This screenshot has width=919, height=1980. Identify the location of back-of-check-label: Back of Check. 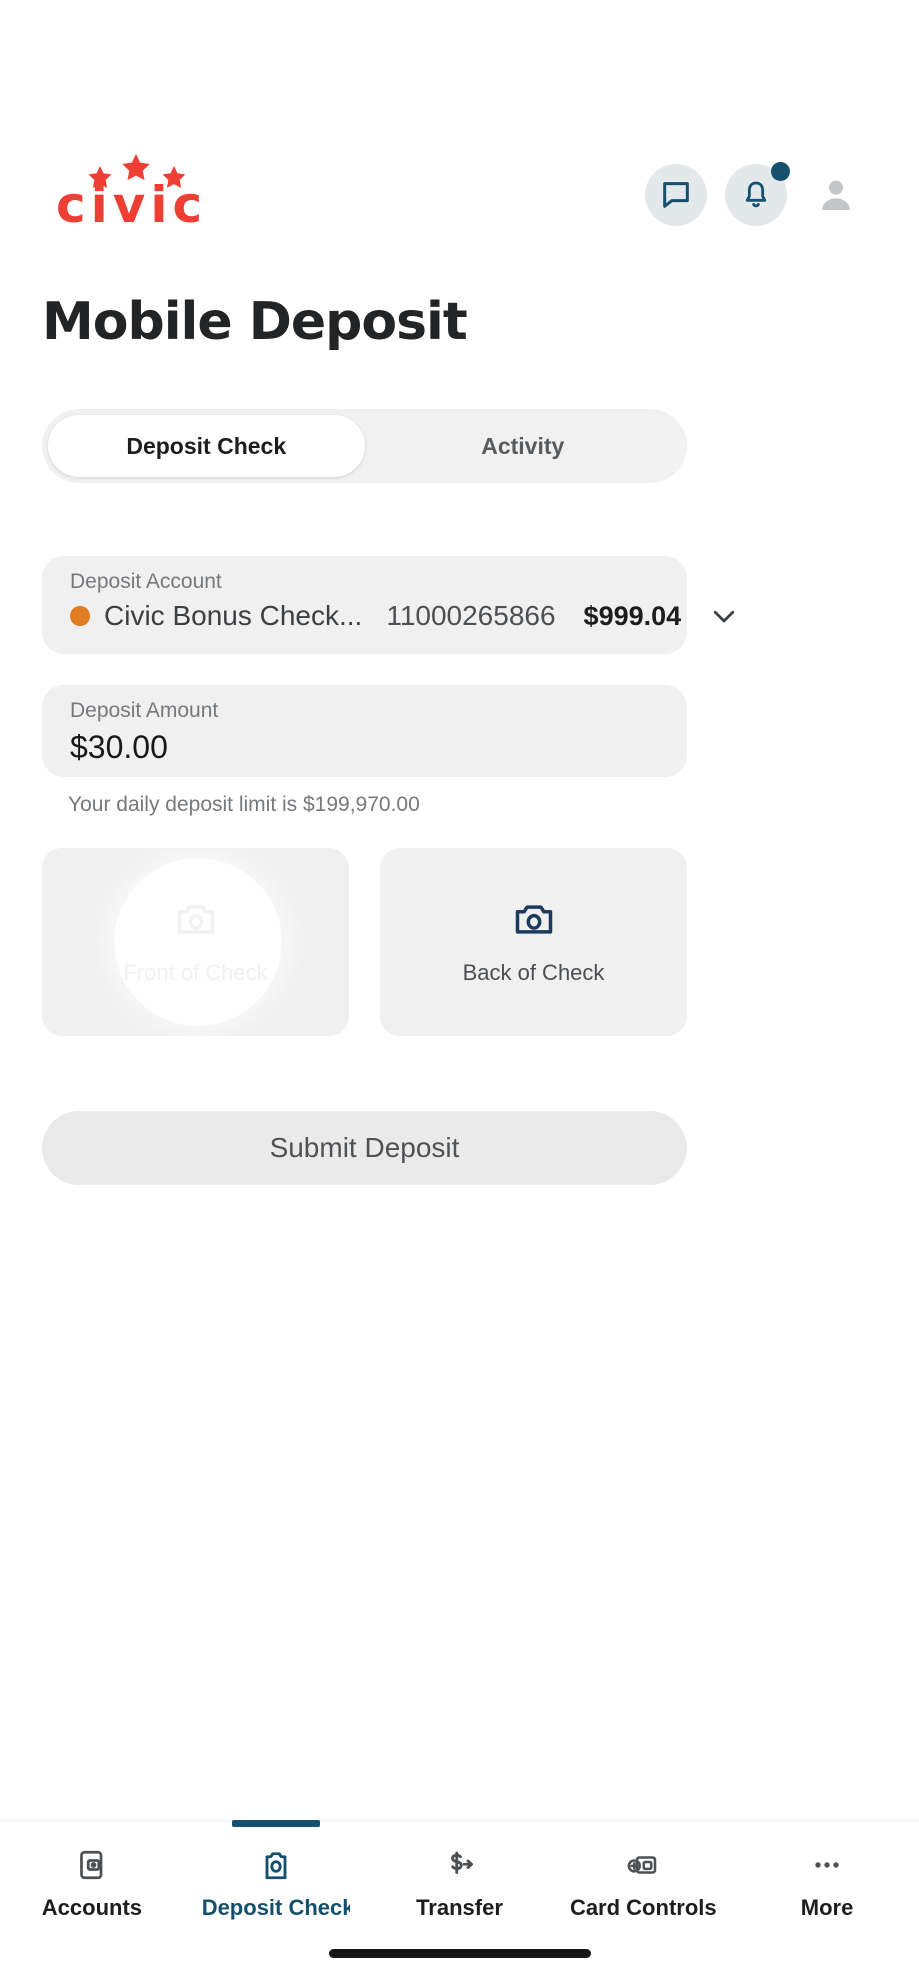
(533, 972).